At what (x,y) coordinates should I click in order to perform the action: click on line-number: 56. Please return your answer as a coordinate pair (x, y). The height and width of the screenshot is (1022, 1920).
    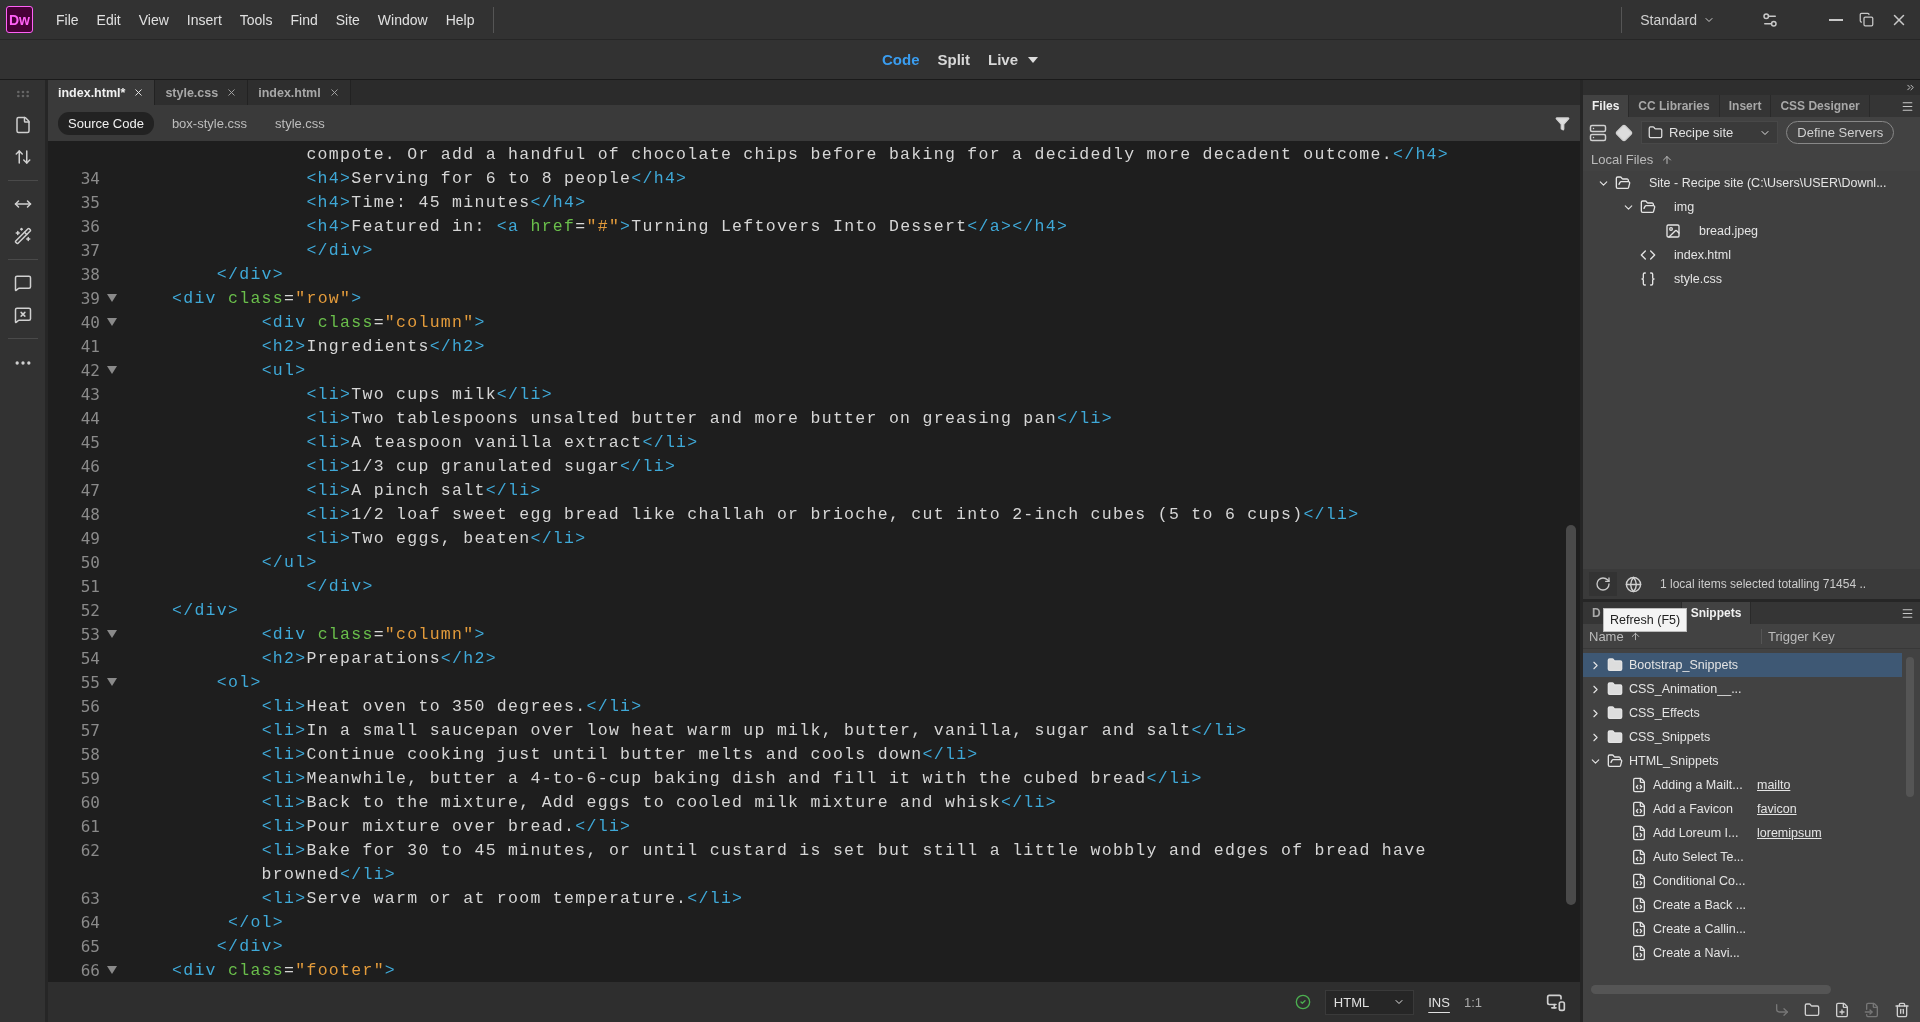
    Looking at the image, I should click on (89, 706).